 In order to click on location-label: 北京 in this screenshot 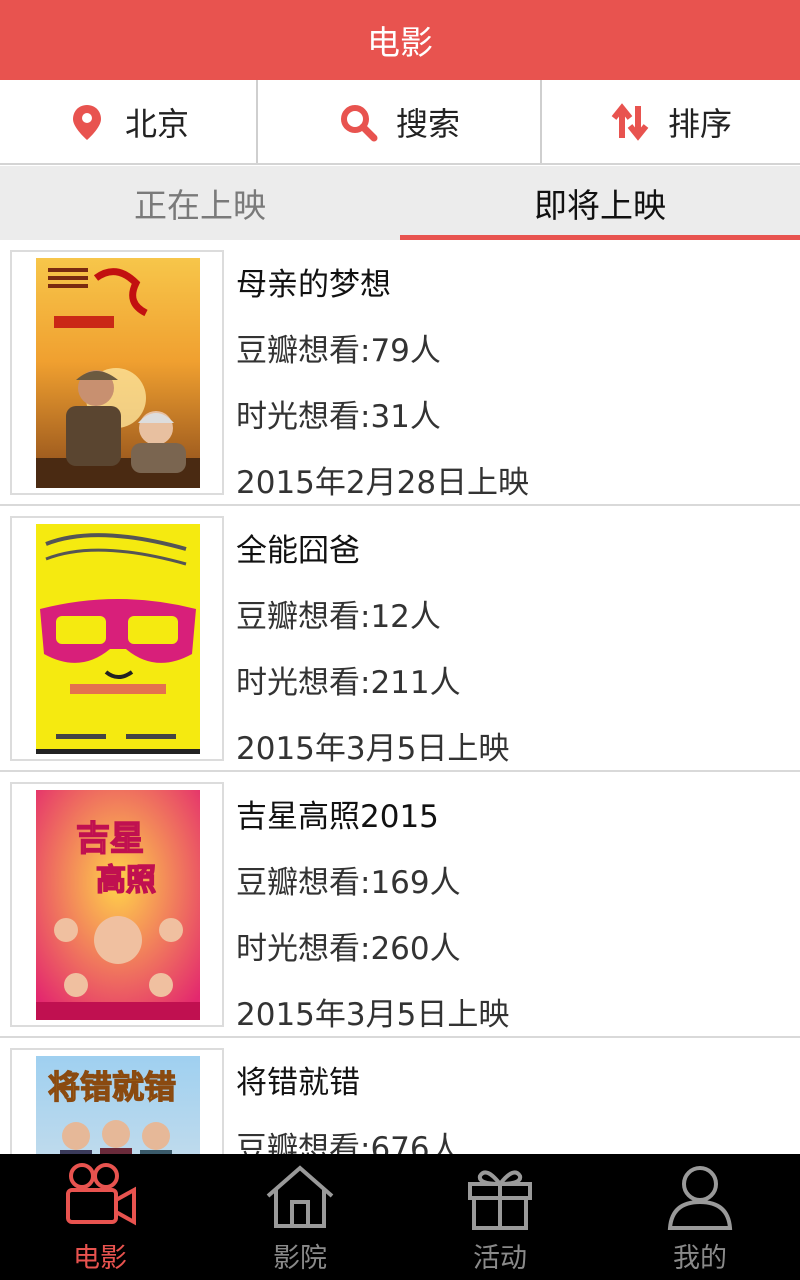, I will do `click(156, 123)`.